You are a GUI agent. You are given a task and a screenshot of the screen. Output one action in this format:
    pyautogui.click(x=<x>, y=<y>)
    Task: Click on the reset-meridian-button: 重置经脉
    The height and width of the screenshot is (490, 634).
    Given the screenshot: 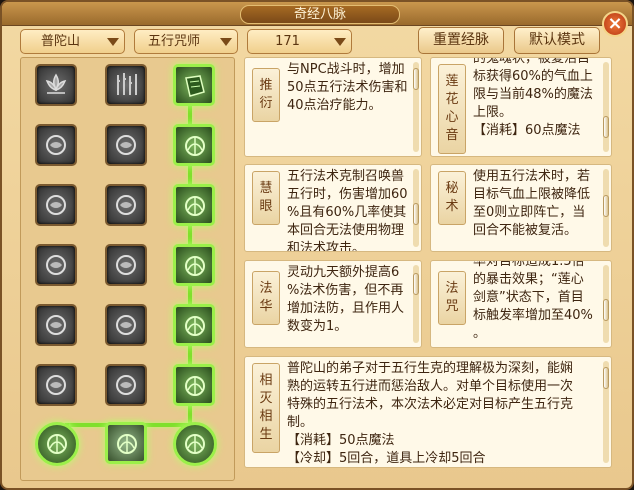 What is the action you would take?
    pyautogui.click(x=461, y=40)
    